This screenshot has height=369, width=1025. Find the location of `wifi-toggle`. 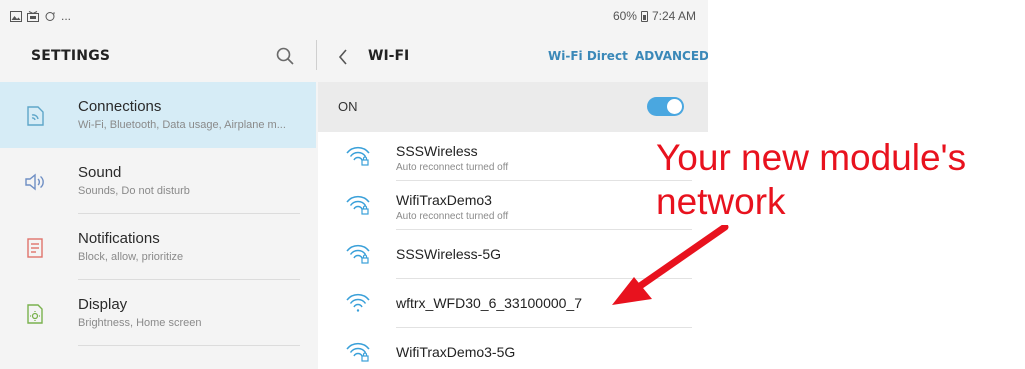

wifi-toggle is located at coordinates (665, 106).